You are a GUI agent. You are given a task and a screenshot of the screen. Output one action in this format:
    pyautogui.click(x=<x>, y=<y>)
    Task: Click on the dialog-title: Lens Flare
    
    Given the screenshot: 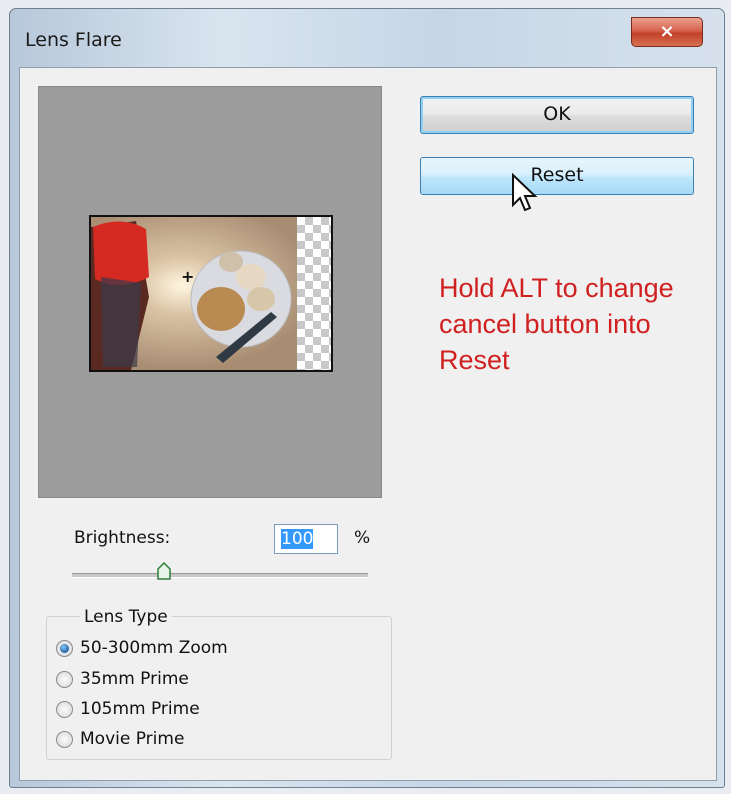 What is the action you would take?
    pyautogui.click(x=73, y=40)
    